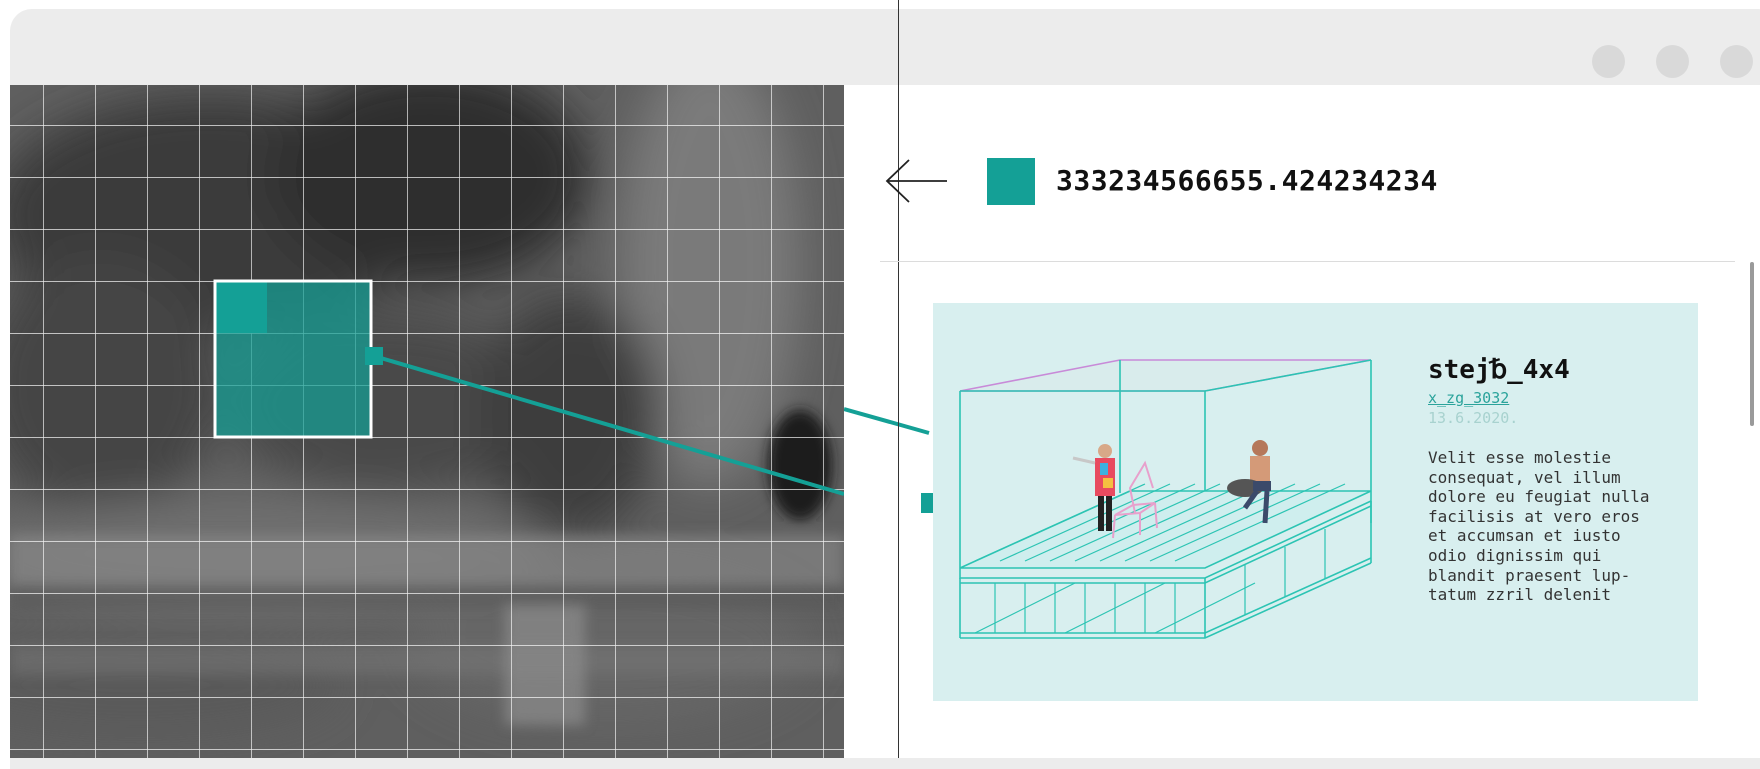 This screenshot has height=769, width=1760. I want to click on connector-handle, so click(374, 356).